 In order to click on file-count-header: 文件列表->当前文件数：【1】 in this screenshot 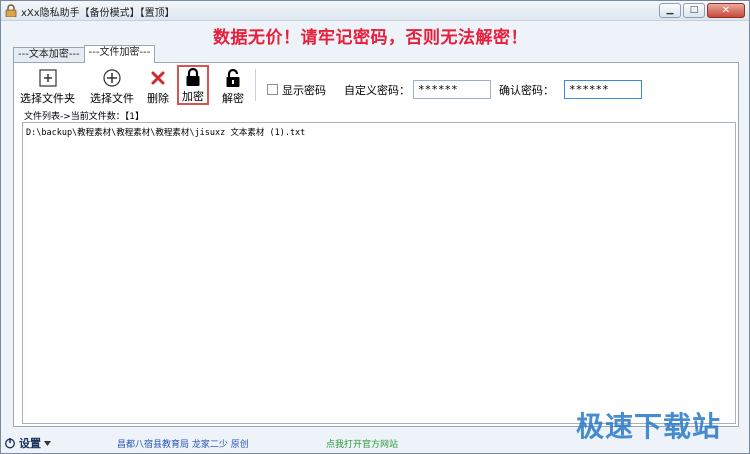, I will do `click(84, 117)`.